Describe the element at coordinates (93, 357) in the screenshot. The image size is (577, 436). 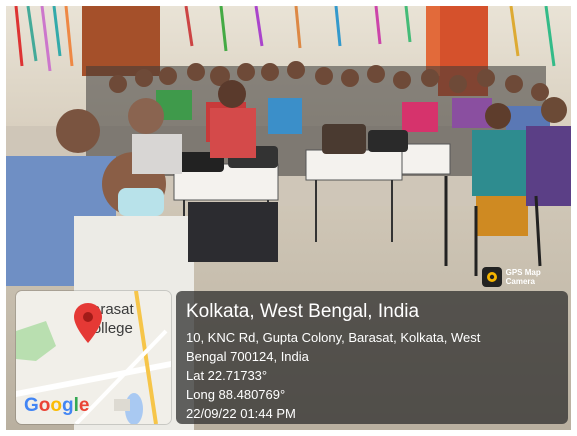
I see `map-thumbnail: Barasat College Google` at that location.